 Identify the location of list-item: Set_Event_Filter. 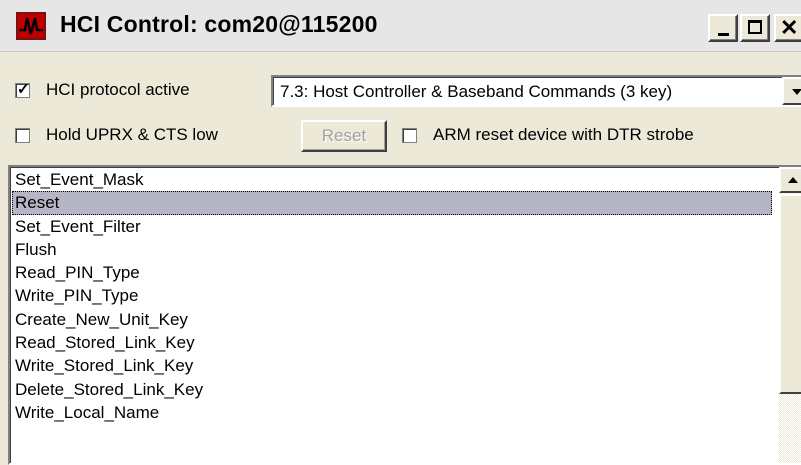
(392, 226).